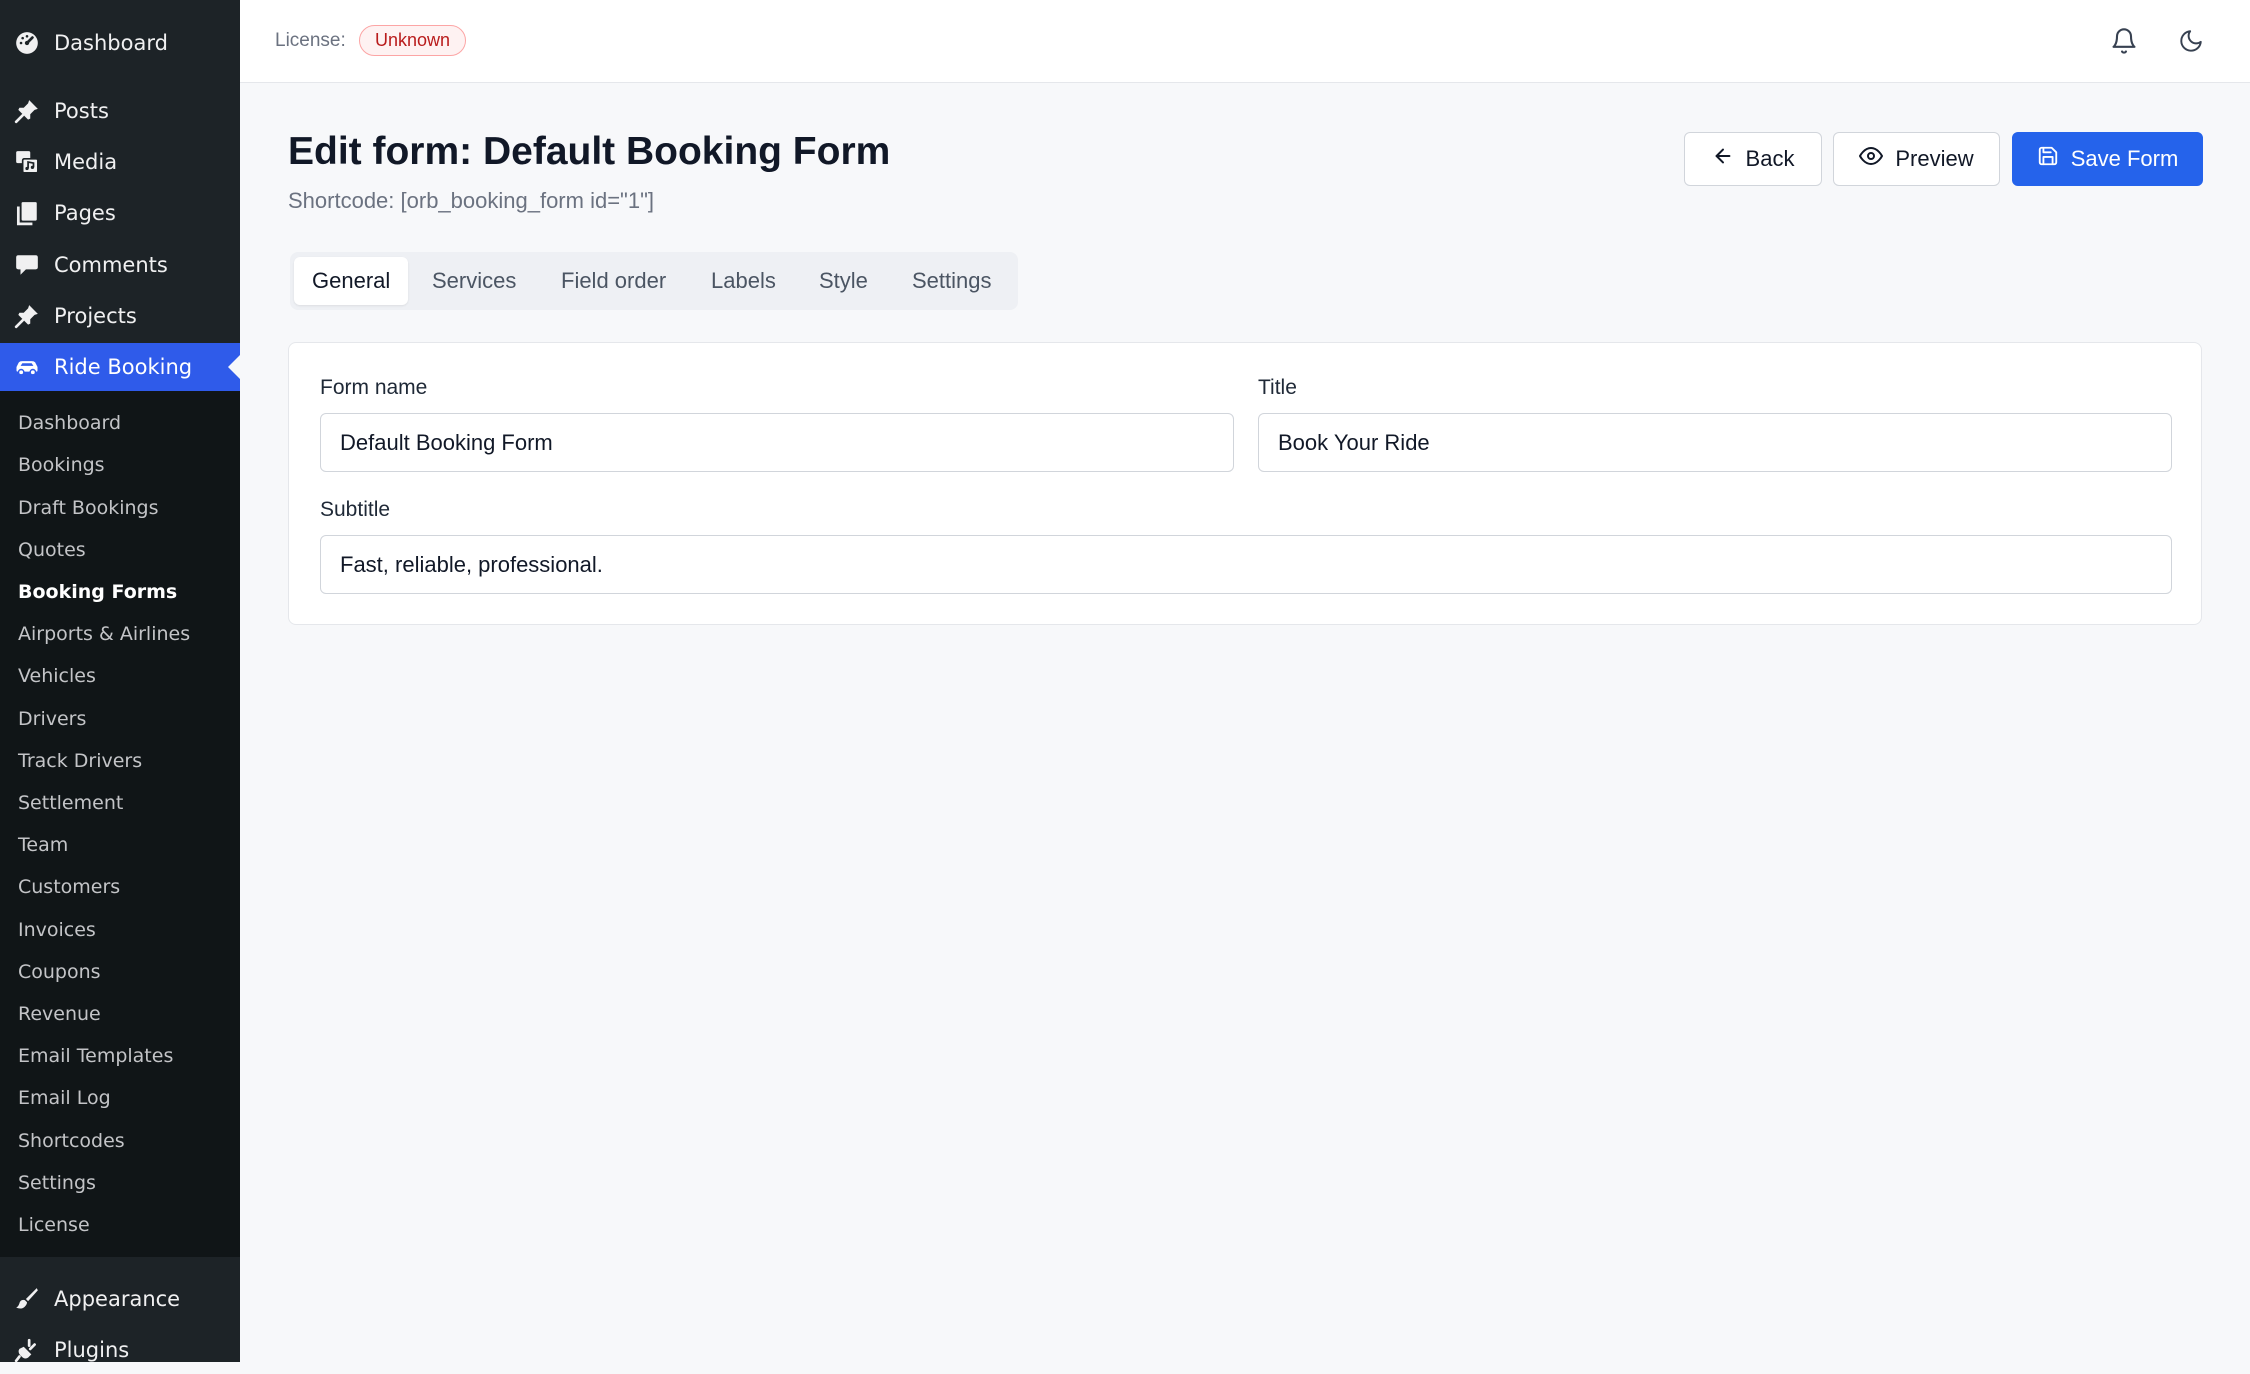 The width and height of the screenshot is (2250, 1374). Describe the element at coordinates (474, 281) in the screenshot. I see `tab-services: Services` at that location.